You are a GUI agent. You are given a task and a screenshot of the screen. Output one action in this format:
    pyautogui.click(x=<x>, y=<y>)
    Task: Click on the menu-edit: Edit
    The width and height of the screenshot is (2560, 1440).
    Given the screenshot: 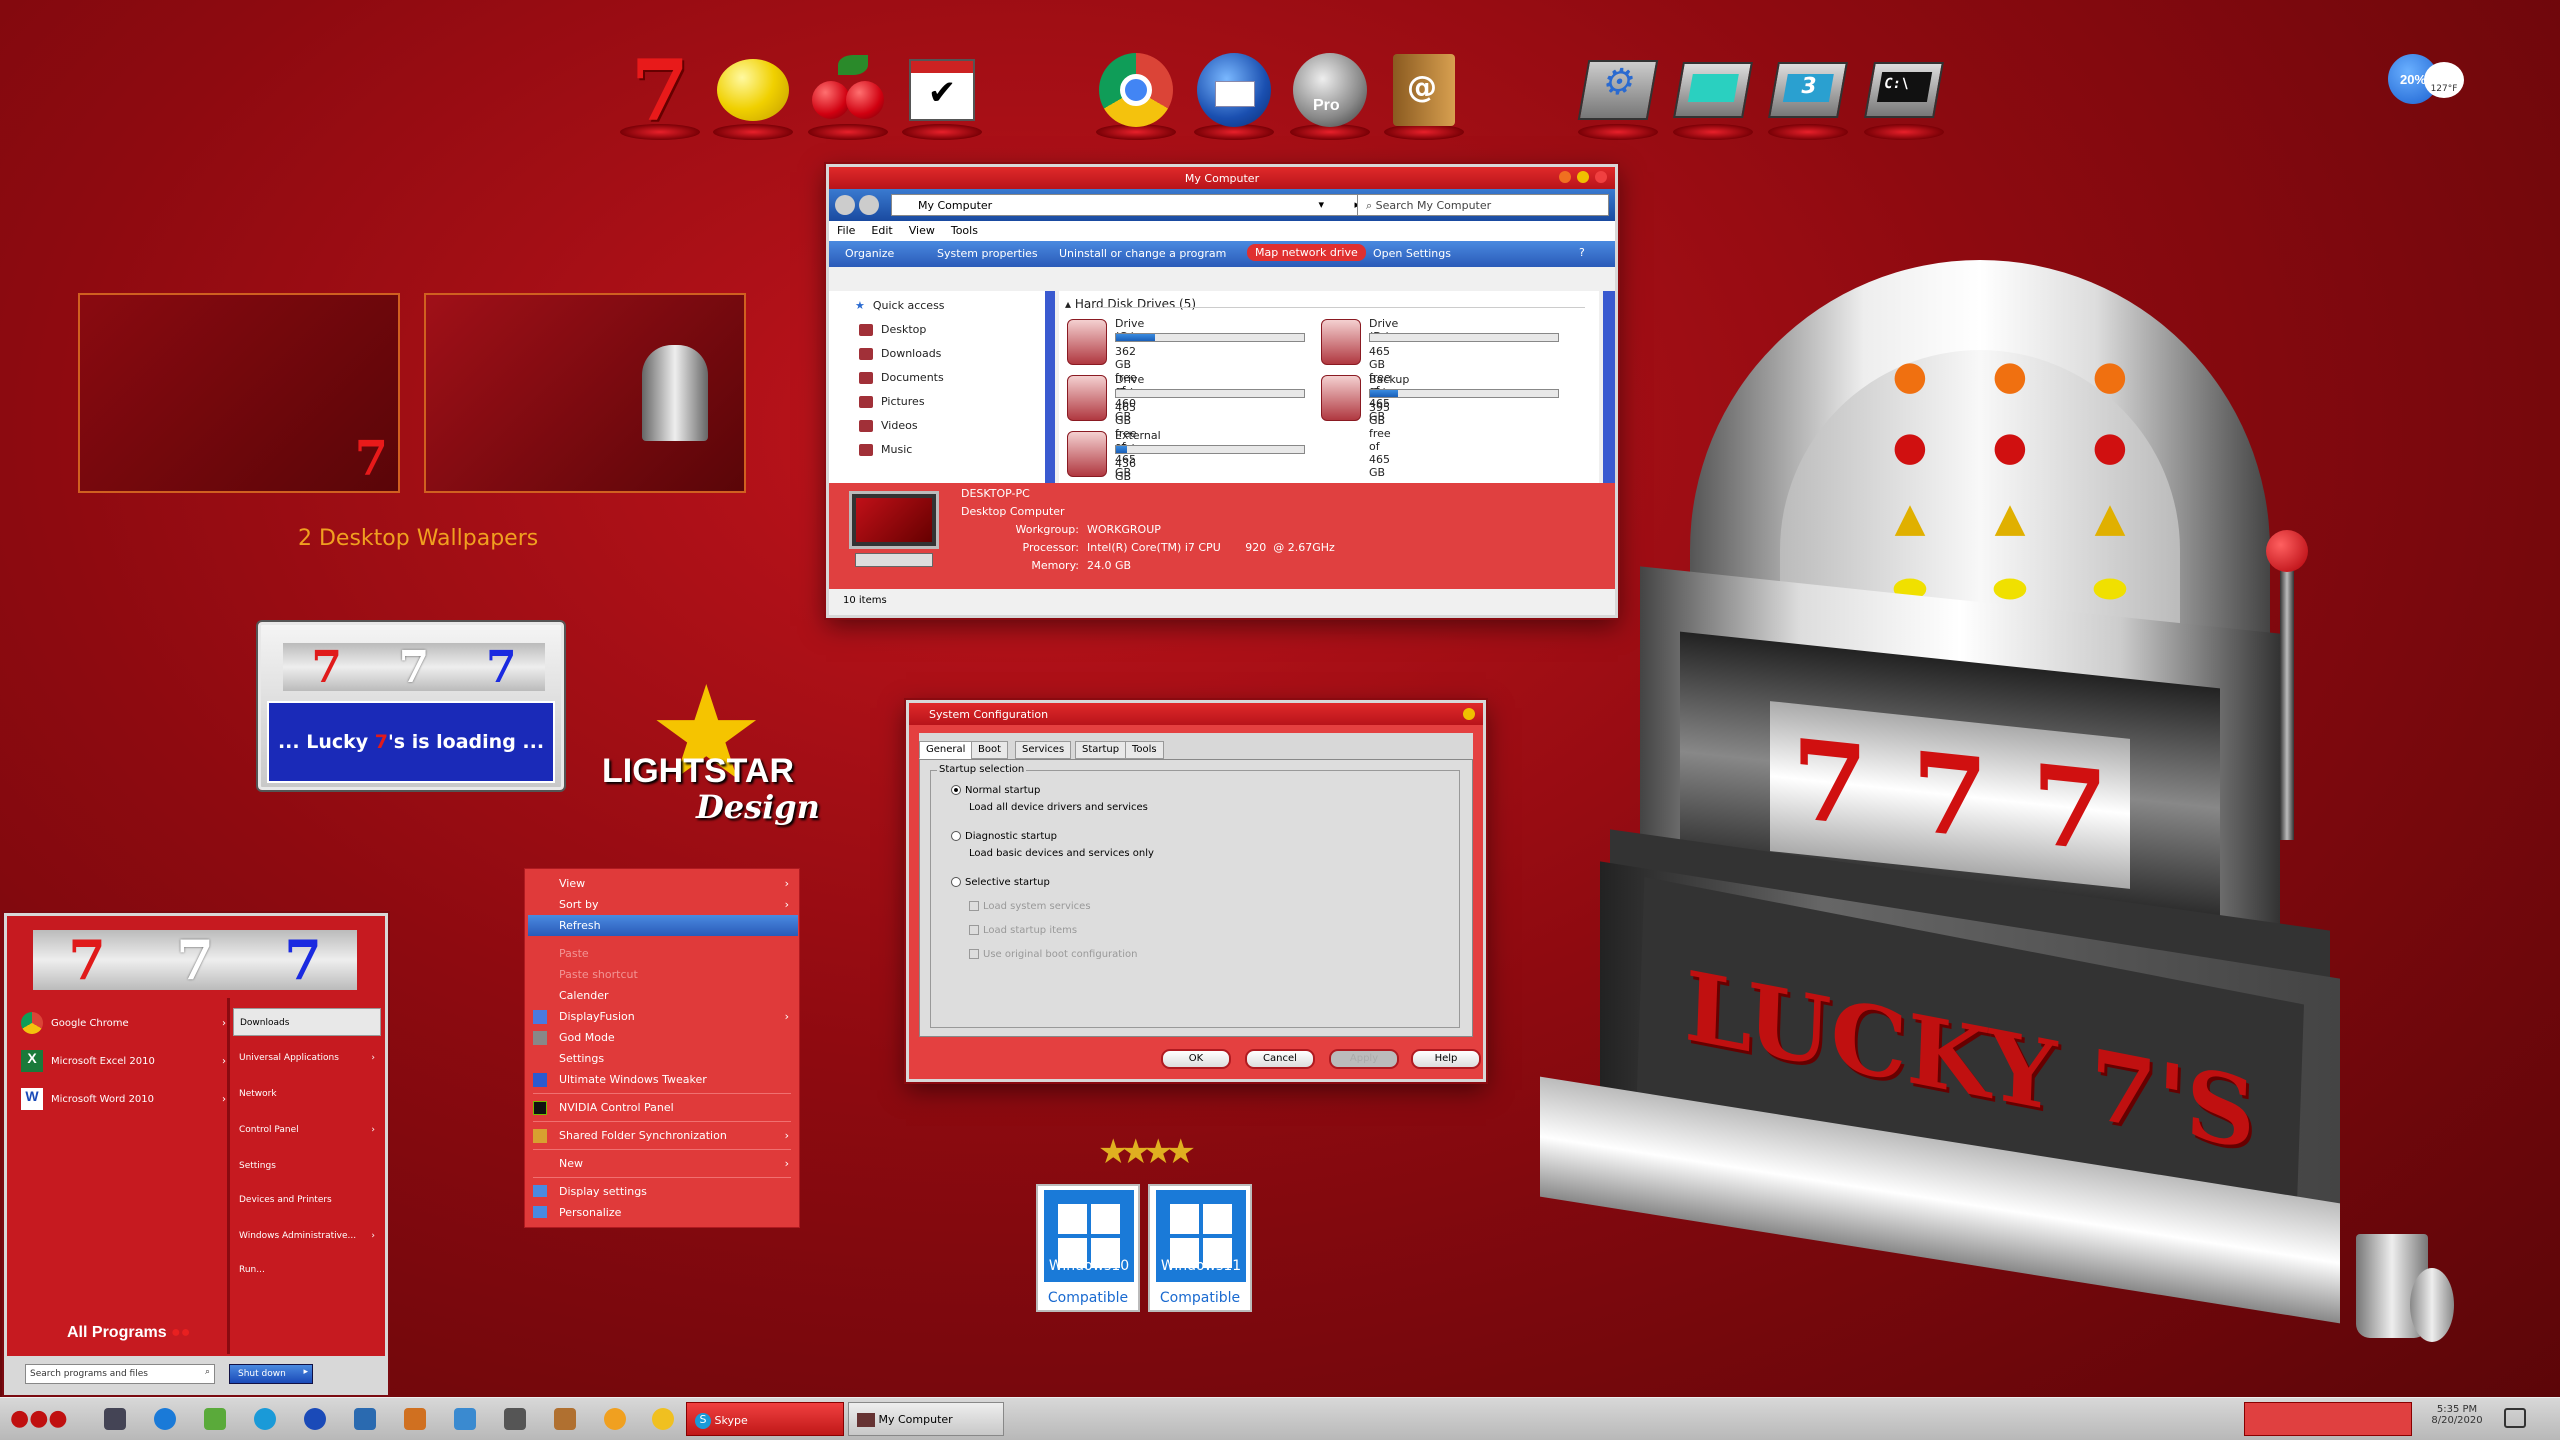 What is the action you would take?
    pyautogui.click(x=881, y=231)
    